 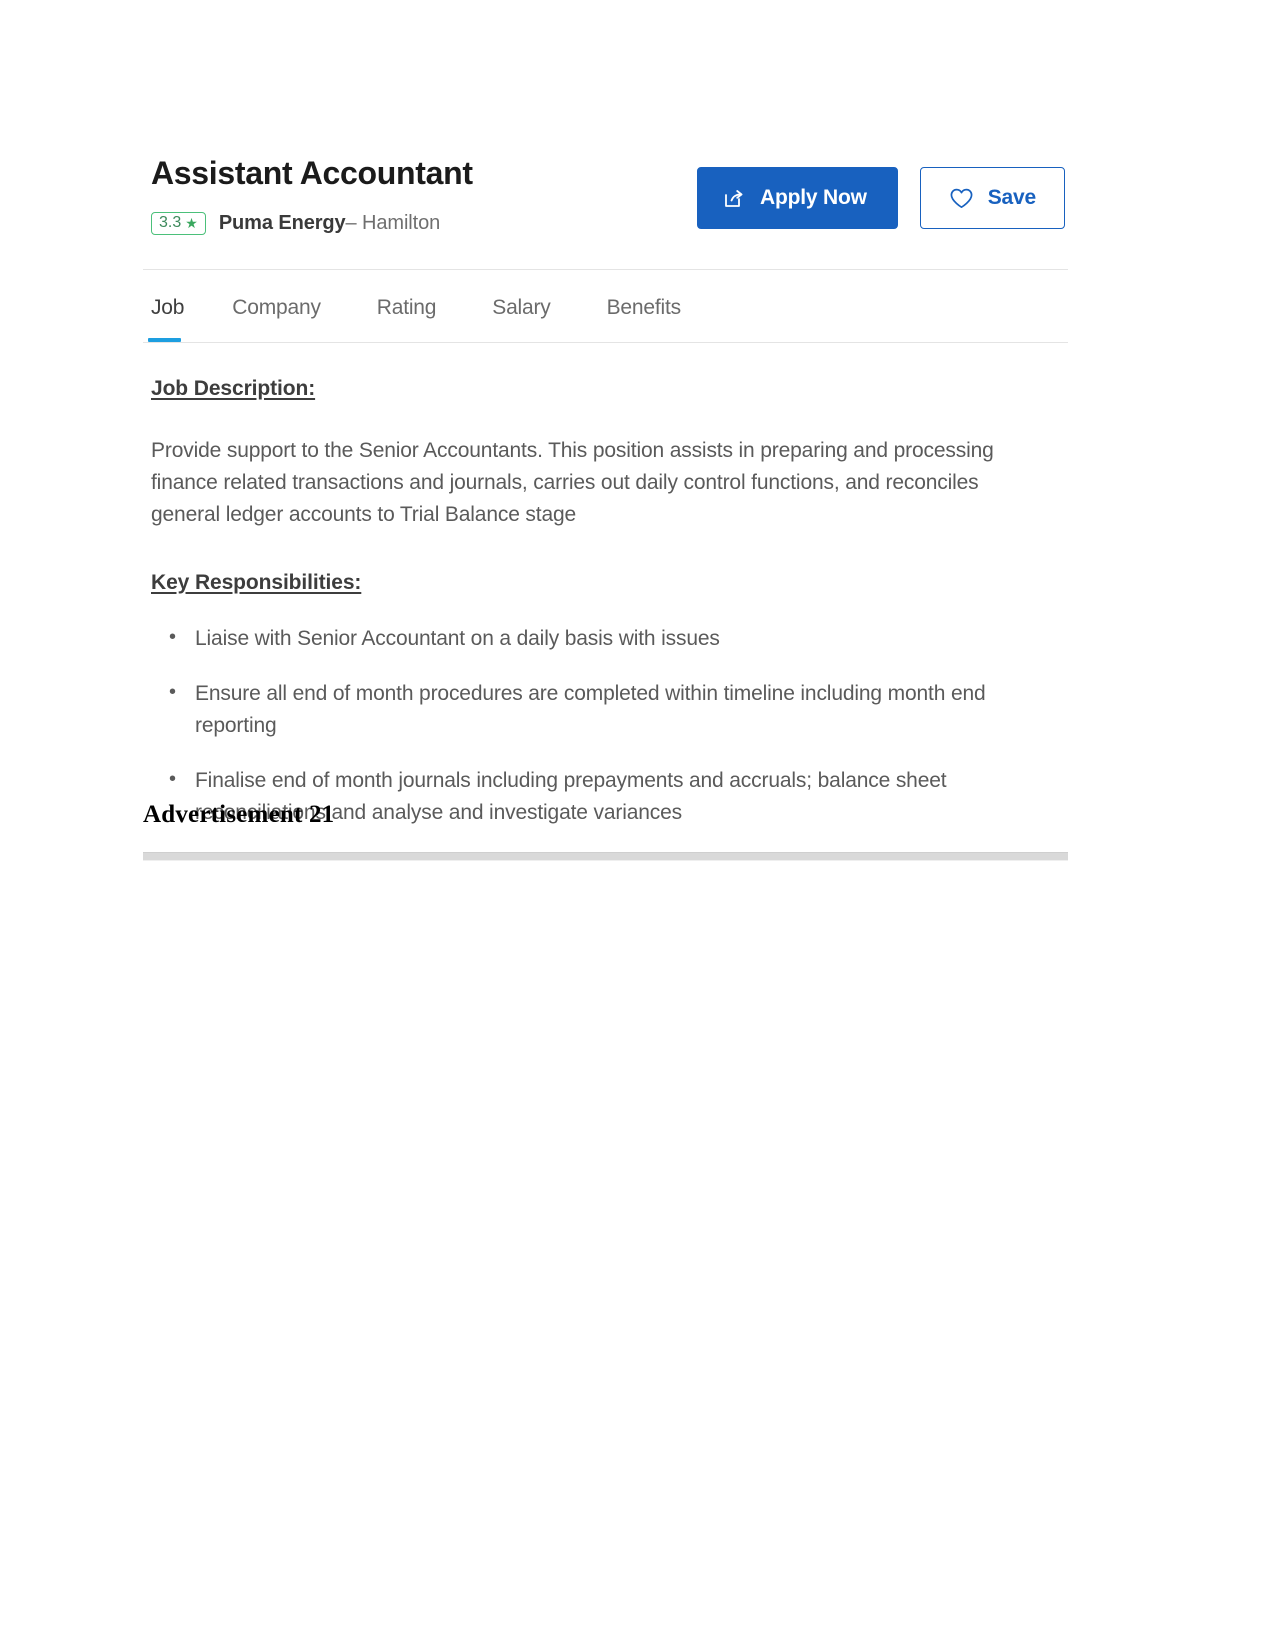 What do you see at coordinates (176, 306) in the screenshot?
I see `tab-job: Job` at bounding box center [176, 306].